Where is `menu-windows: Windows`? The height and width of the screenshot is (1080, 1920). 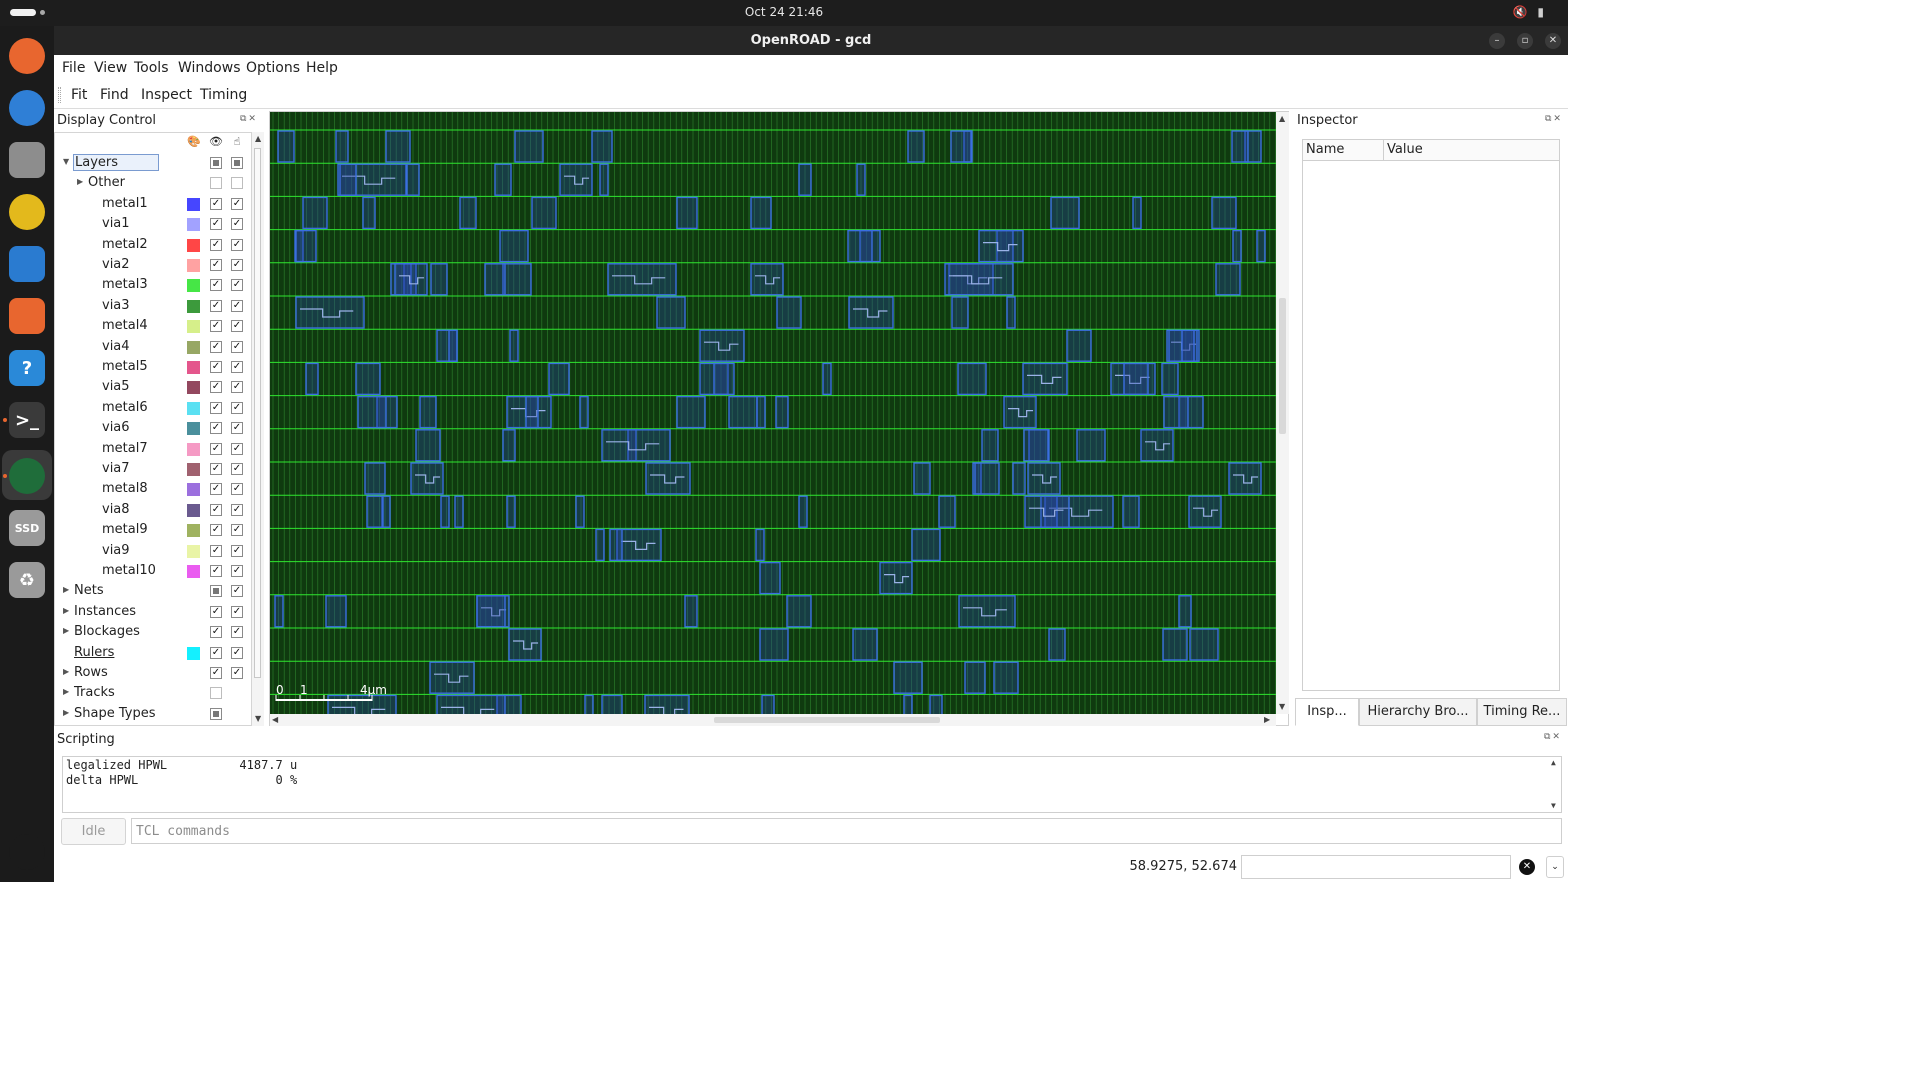
menu-windows: Windows is located at coordinates (209, 68).